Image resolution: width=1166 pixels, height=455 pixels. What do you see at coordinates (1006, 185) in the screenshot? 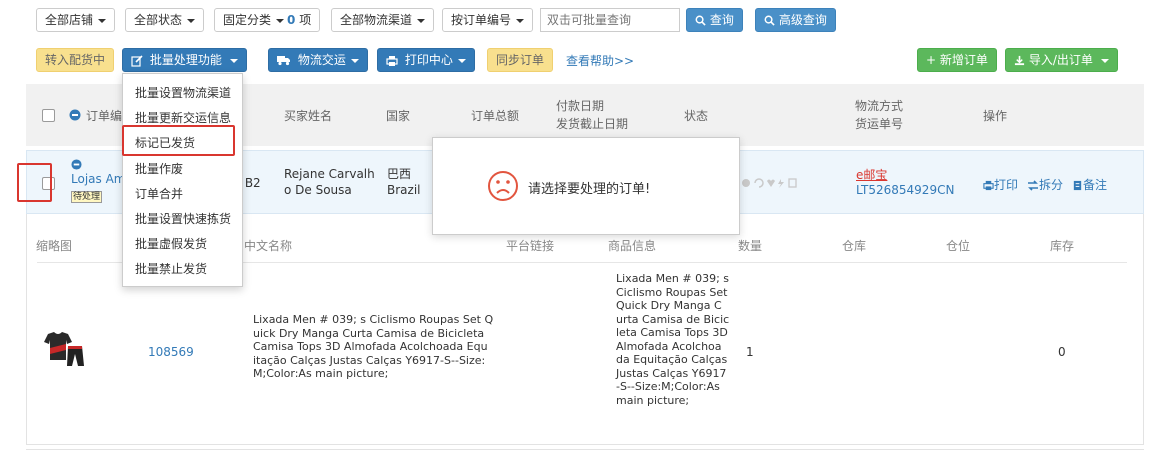
I see `print-action-label: 打印` at bounding box center [1006, 185].